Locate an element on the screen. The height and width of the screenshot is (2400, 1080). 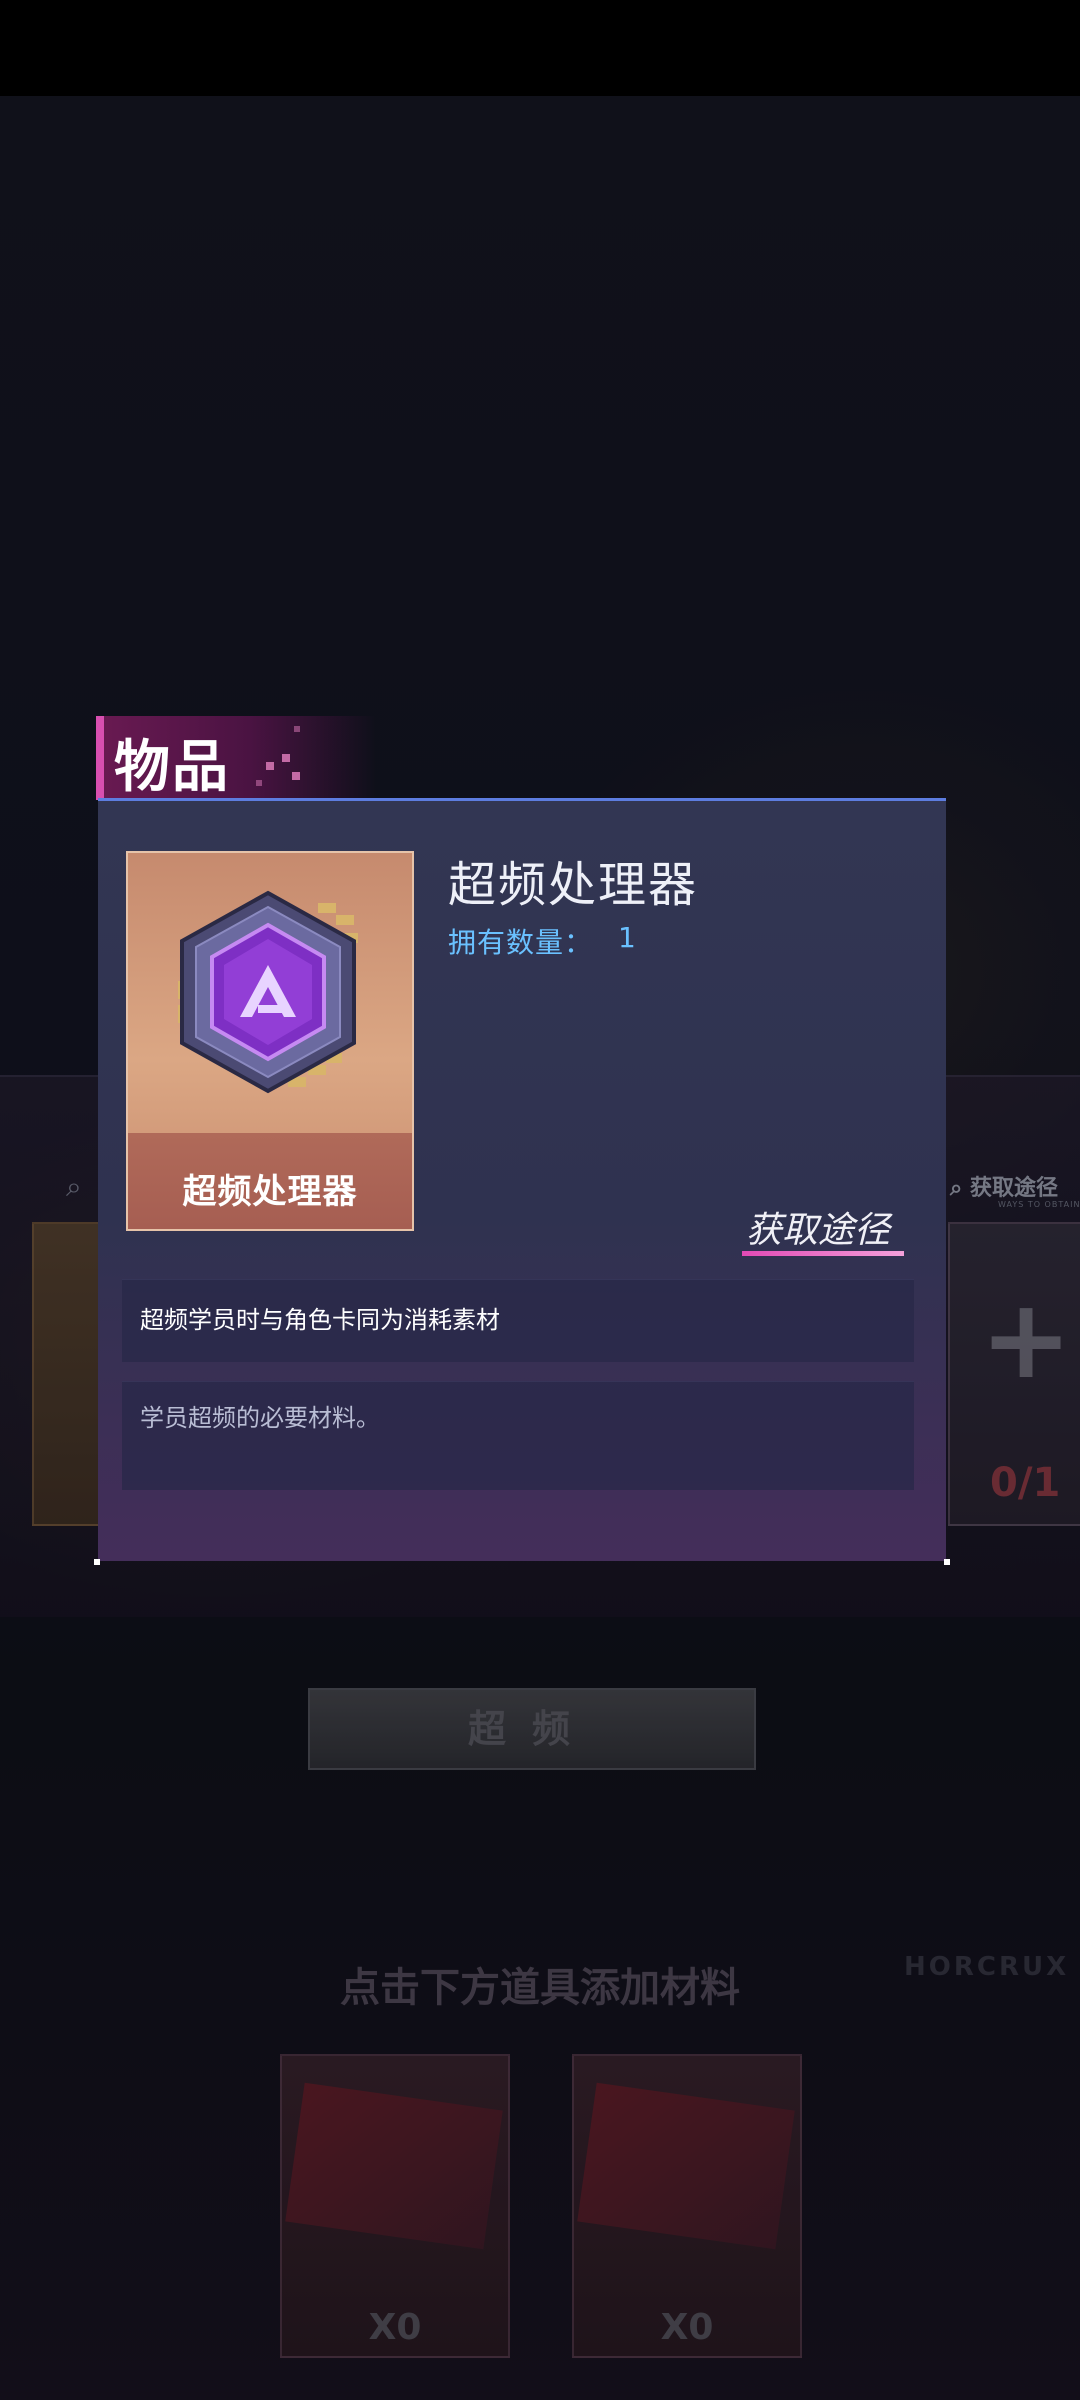
description-secondary-box: 学员超频的必要材料。 is located at coordinates (518, 1435).